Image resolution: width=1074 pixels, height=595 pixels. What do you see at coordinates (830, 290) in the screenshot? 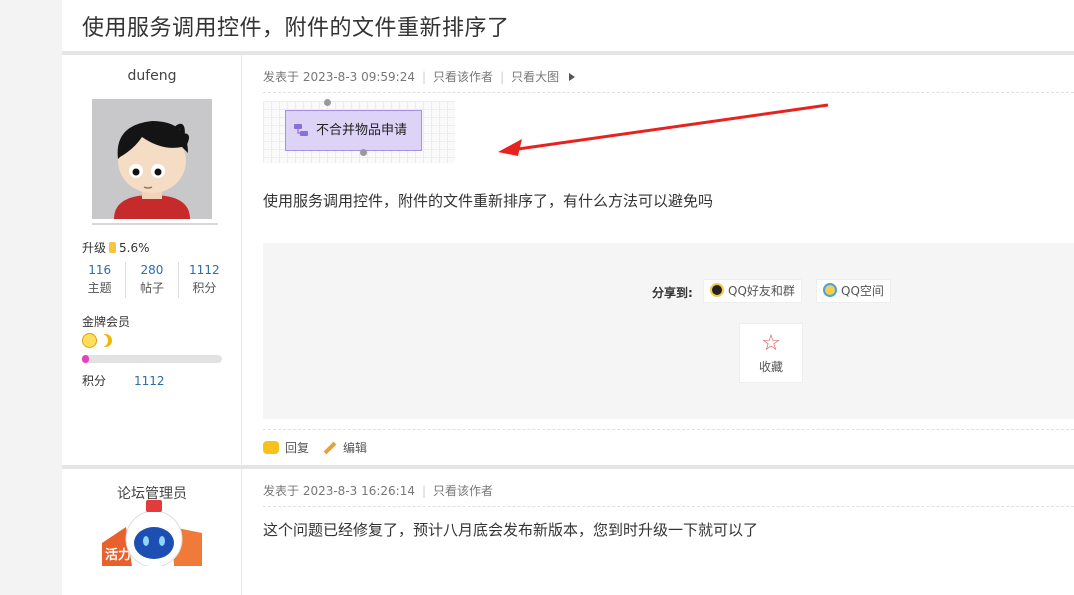
I see `qzone-star-icon` at bounding box center [830, 290].